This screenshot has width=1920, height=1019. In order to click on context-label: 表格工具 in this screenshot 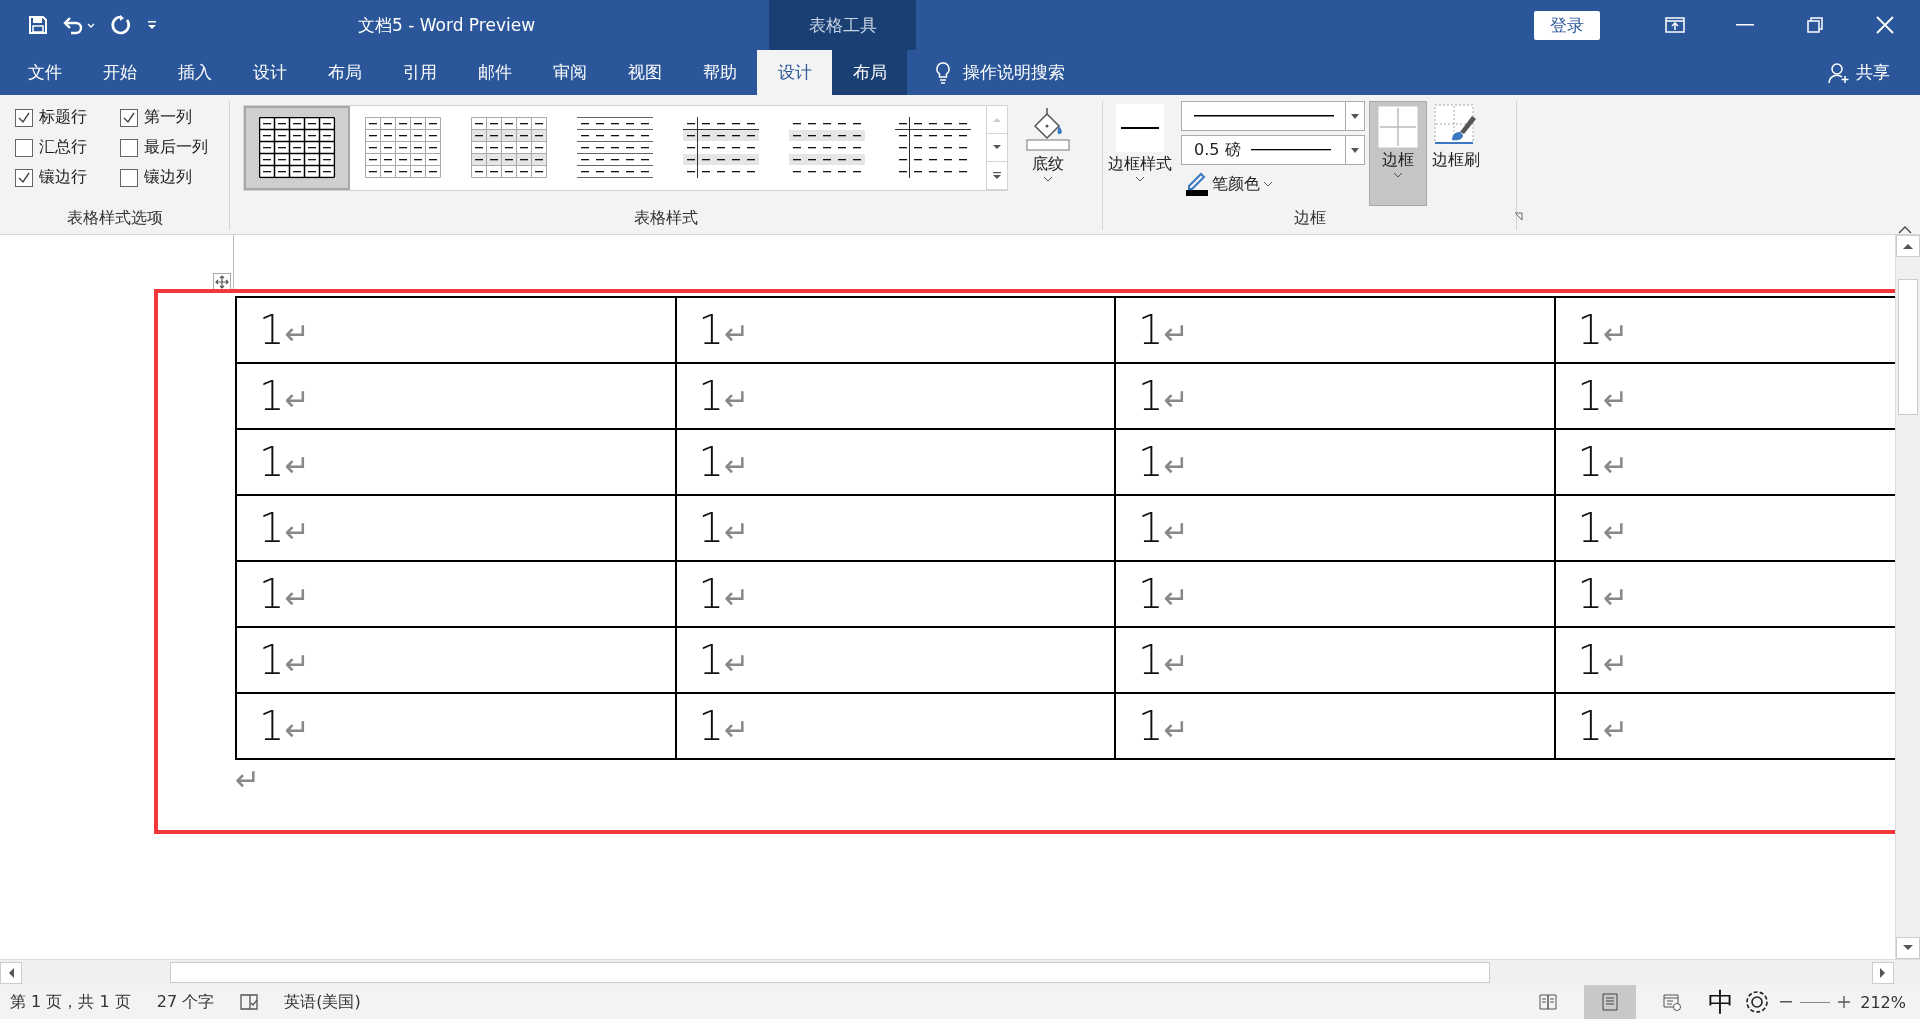, I will do `click(842, 25)`.